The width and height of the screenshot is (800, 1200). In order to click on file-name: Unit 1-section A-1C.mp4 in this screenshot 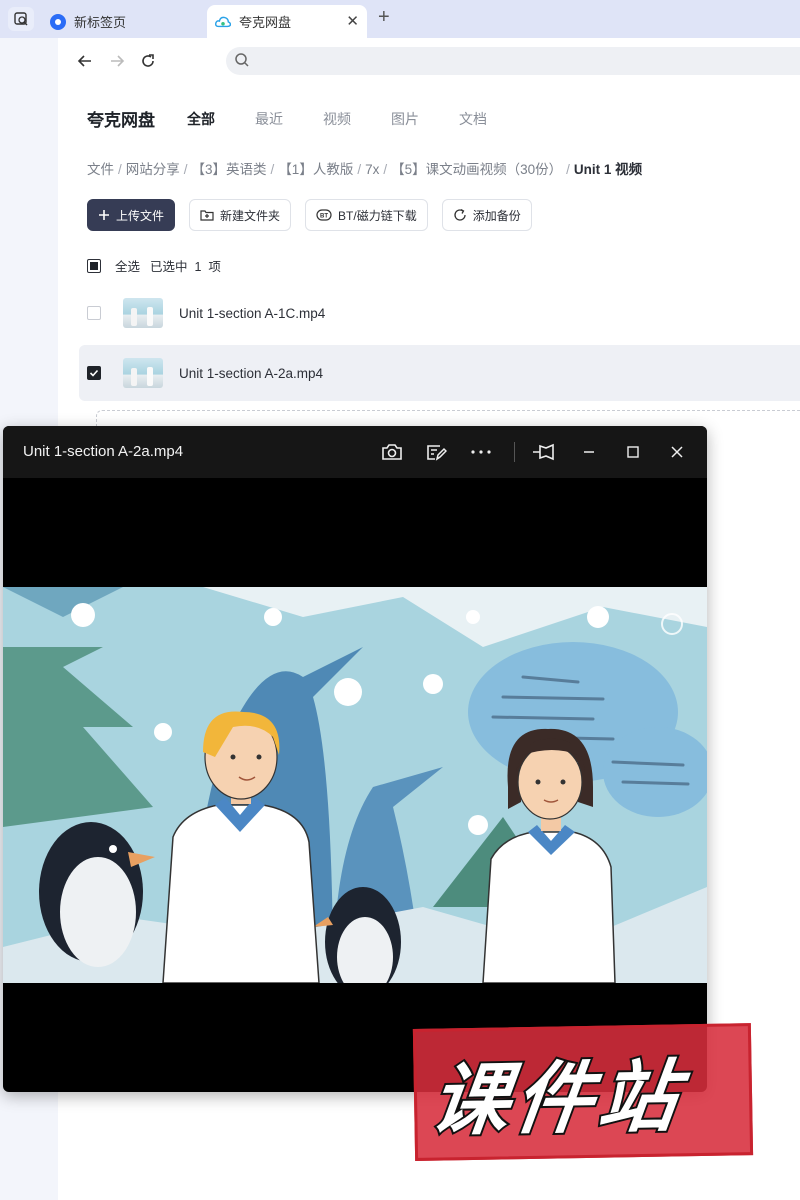, I will do `click(252, 313)`.